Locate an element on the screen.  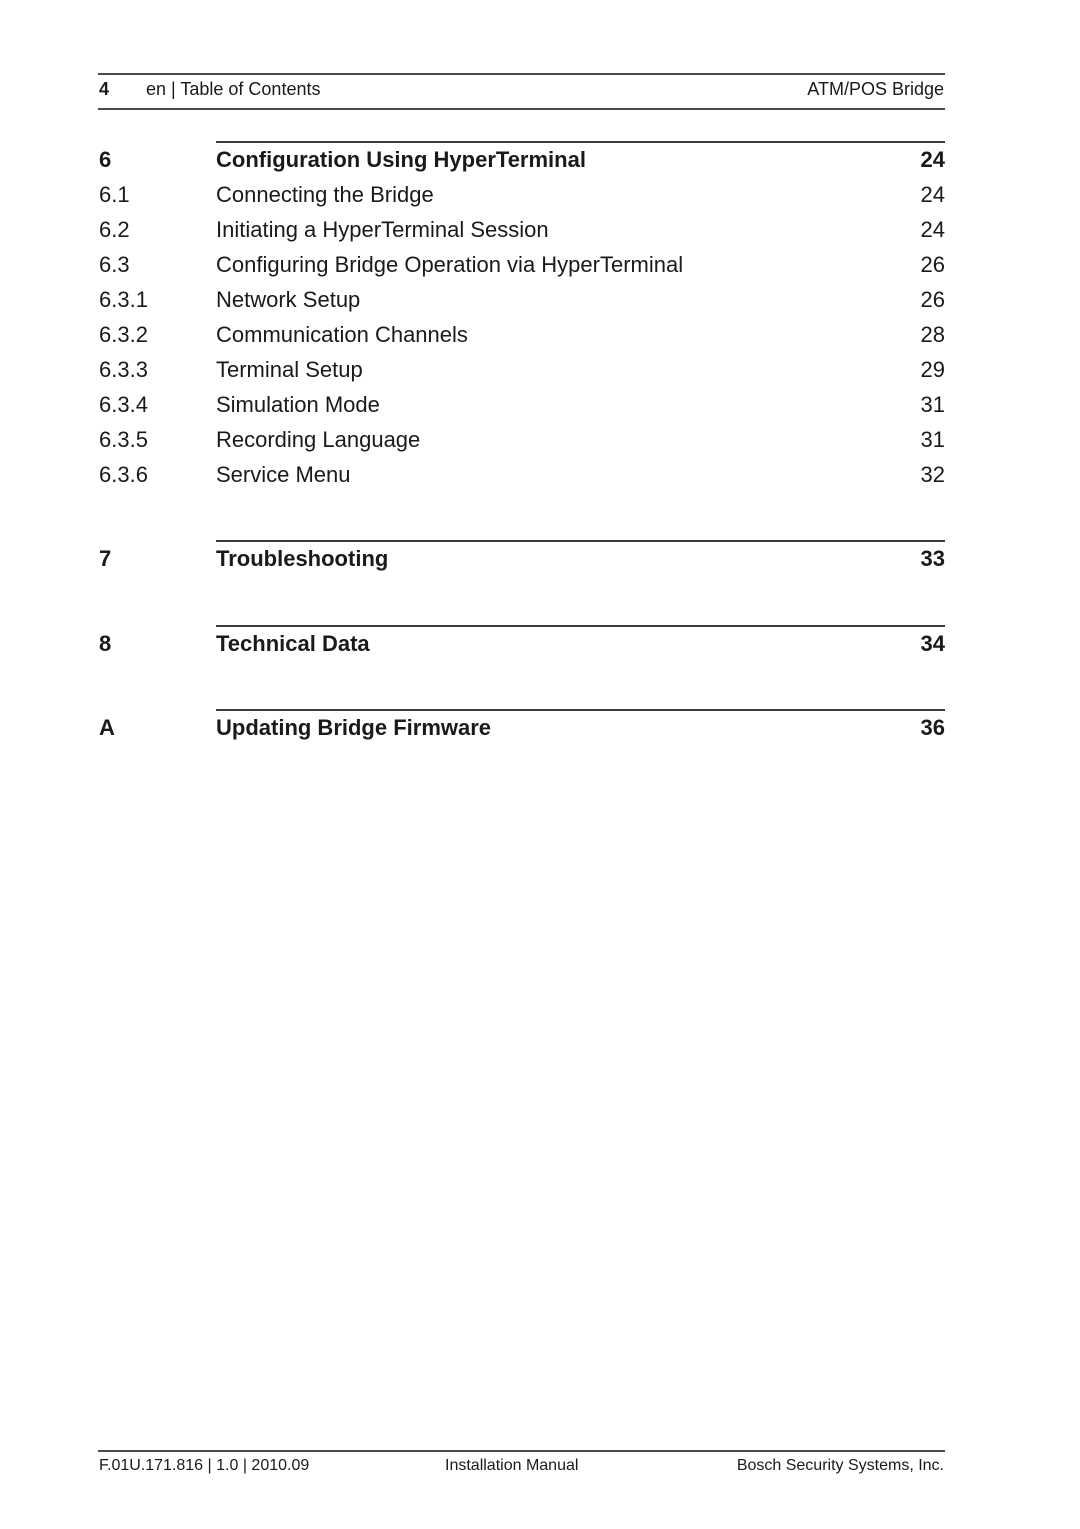
toc-entry-chapter: A Updating Bridge Firmware 36 is located at coordinates (522, 730).